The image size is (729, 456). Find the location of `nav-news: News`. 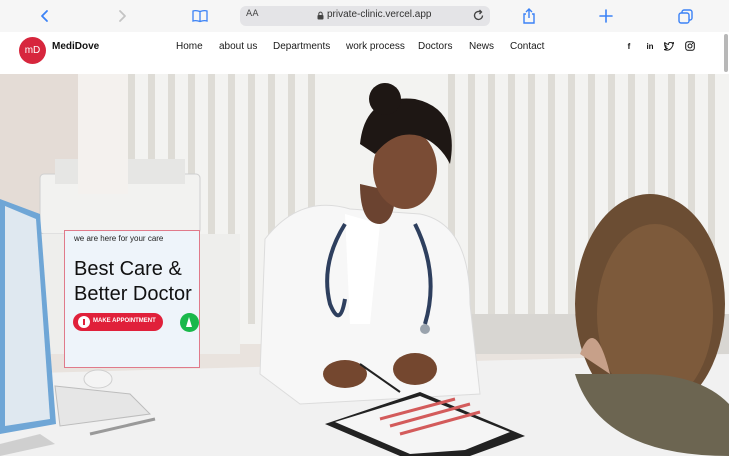

nav-news: News is located at coordinates (481, 46).